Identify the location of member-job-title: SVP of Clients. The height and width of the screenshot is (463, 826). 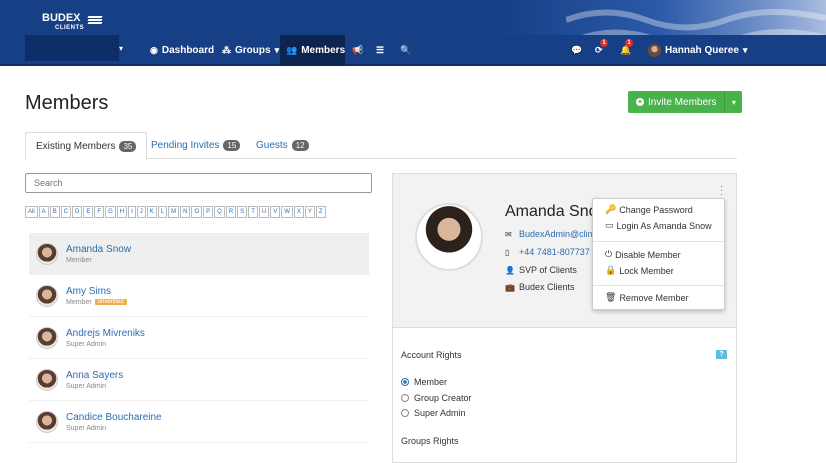
(548, 270).